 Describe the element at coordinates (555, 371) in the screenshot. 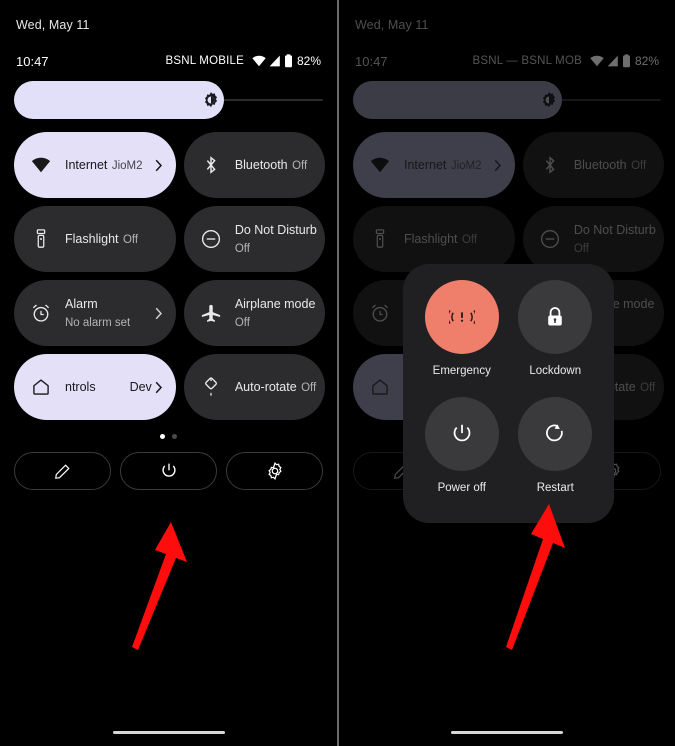

I see `lockdown-label: Lockdown` at that location.